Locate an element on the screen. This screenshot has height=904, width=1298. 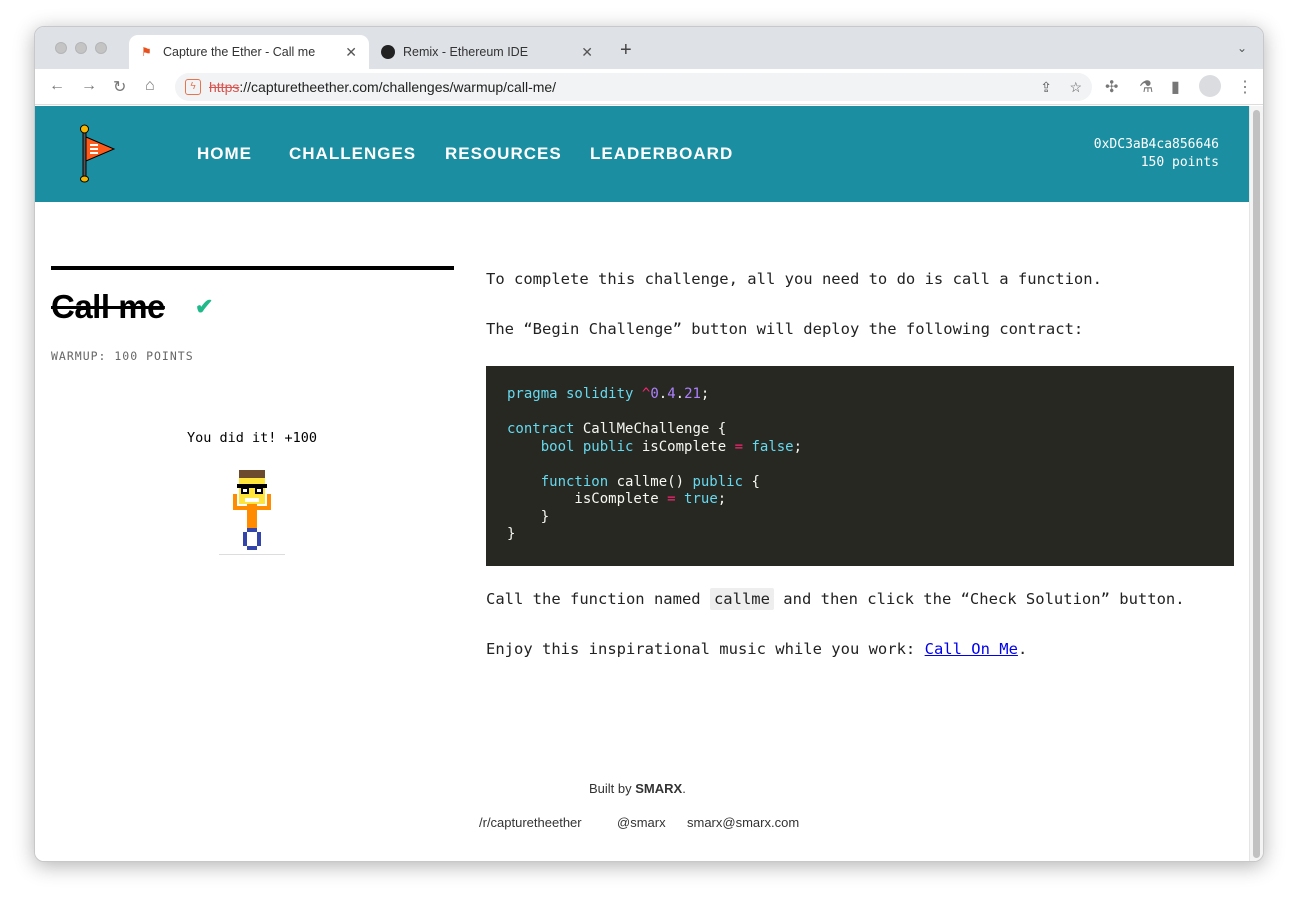
twitter-link: @smarx is located at coordinates (641, 822).